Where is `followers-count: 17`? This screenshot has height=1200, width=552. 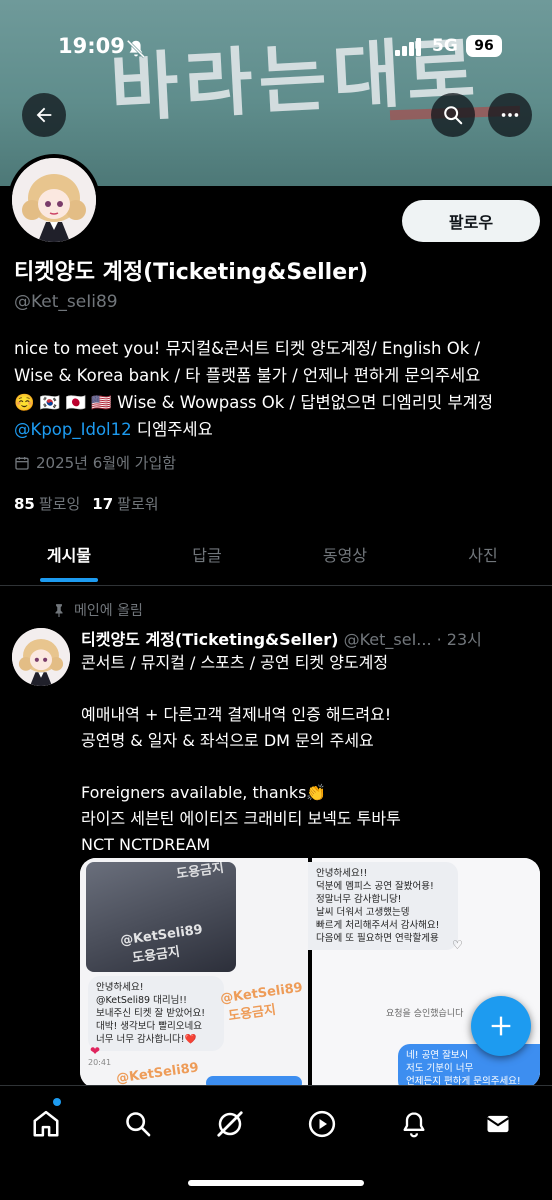
followers-count: 17 is located at coordinates (103, 504).